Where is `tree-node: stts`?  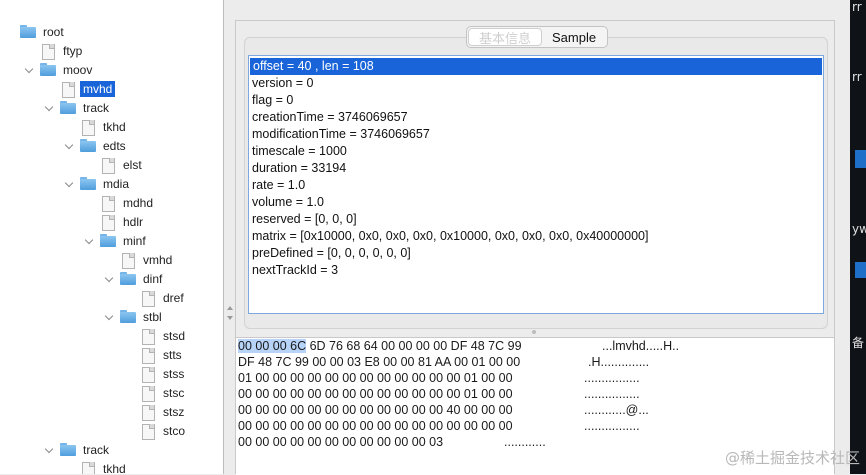
tree-node: stts is located at coordinates (154, 354).